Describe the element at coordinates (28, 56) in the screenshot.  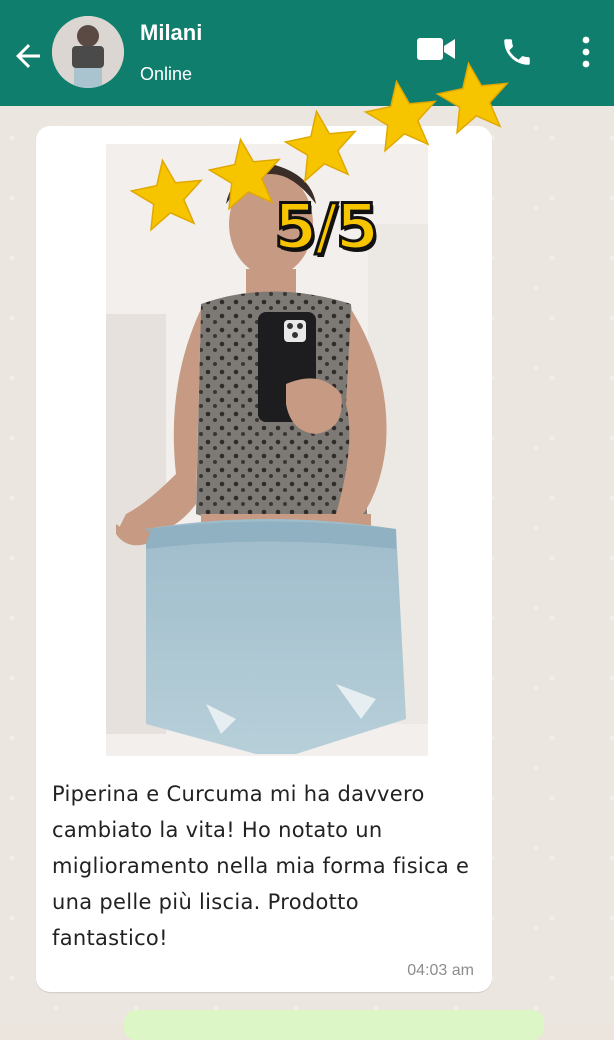
I see `back-arrow-icon` at that location.